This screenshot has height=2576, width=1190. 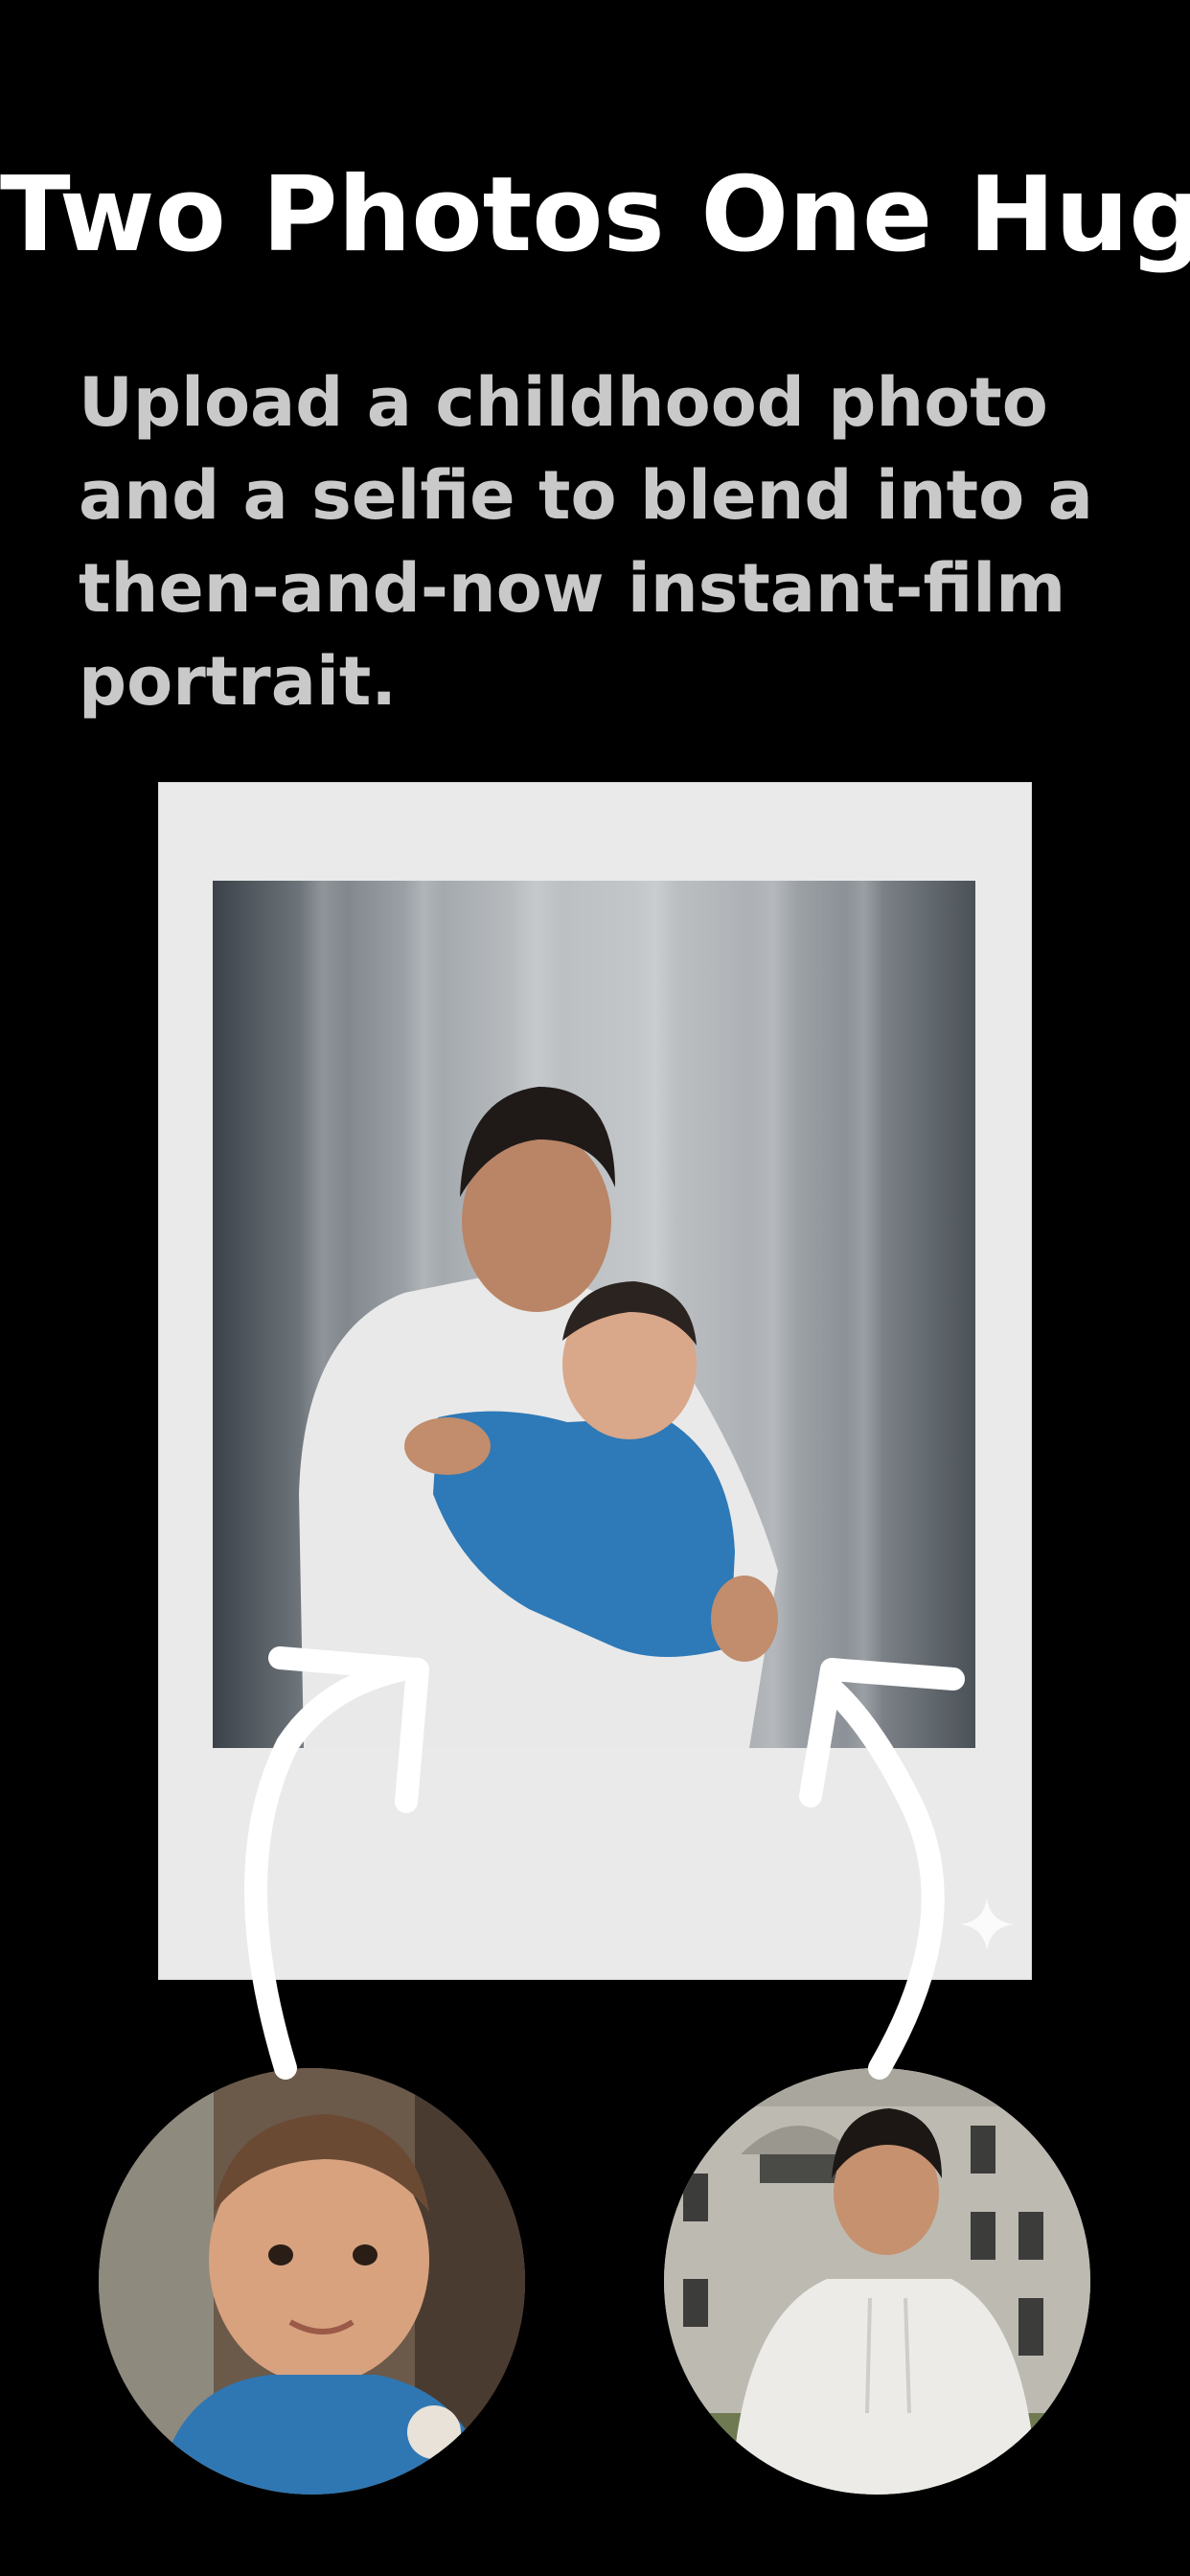 I want to click on selfie-photo-thumbnail, so click(x=877, y=2281).